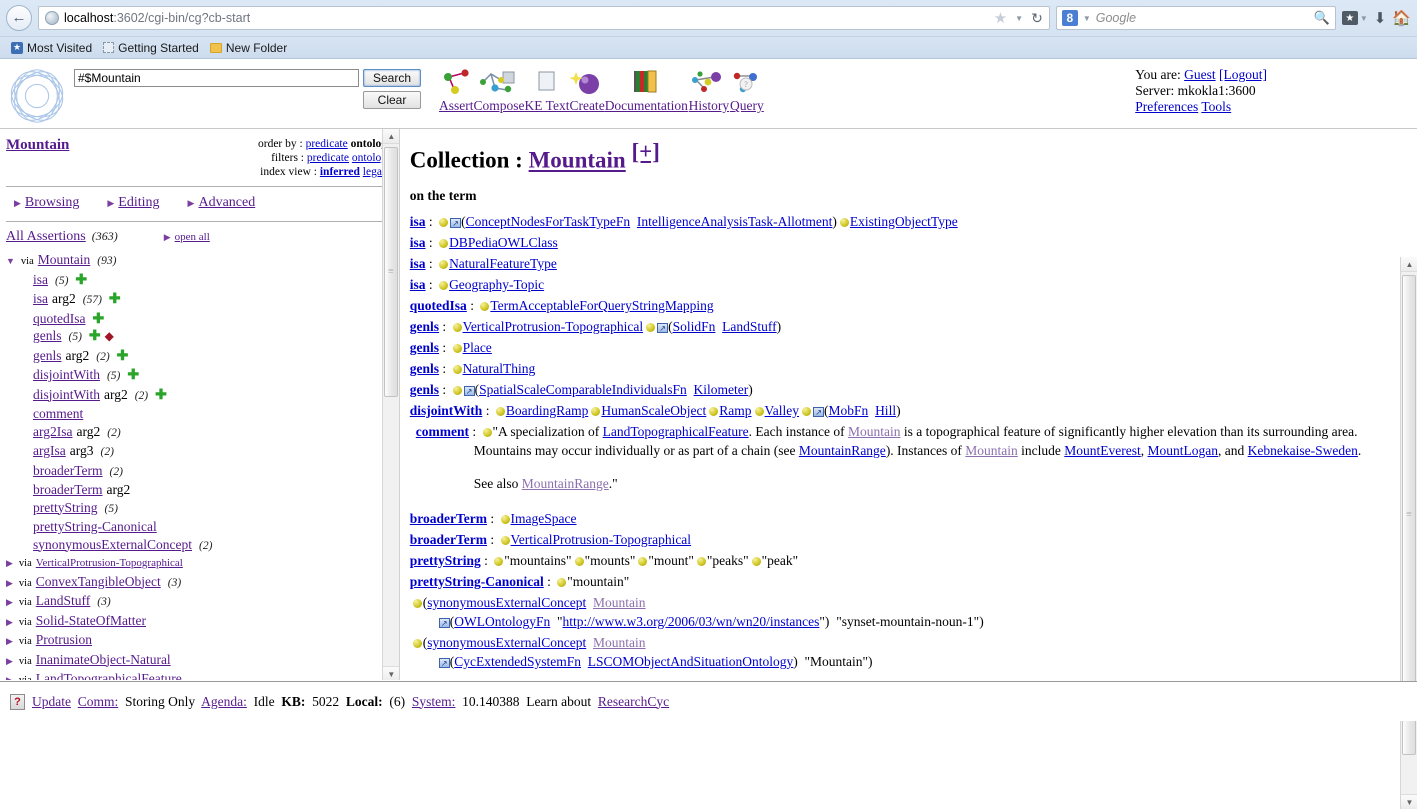 The height and width of the screenshot is (809, 1417). I want to click on term-link: Geography-Topic, so click(496, 284).